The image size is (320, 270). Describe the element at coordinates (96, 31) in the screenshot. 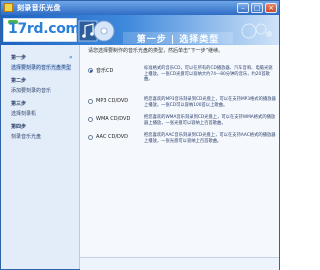

I see `music-disc-icon` at that location.